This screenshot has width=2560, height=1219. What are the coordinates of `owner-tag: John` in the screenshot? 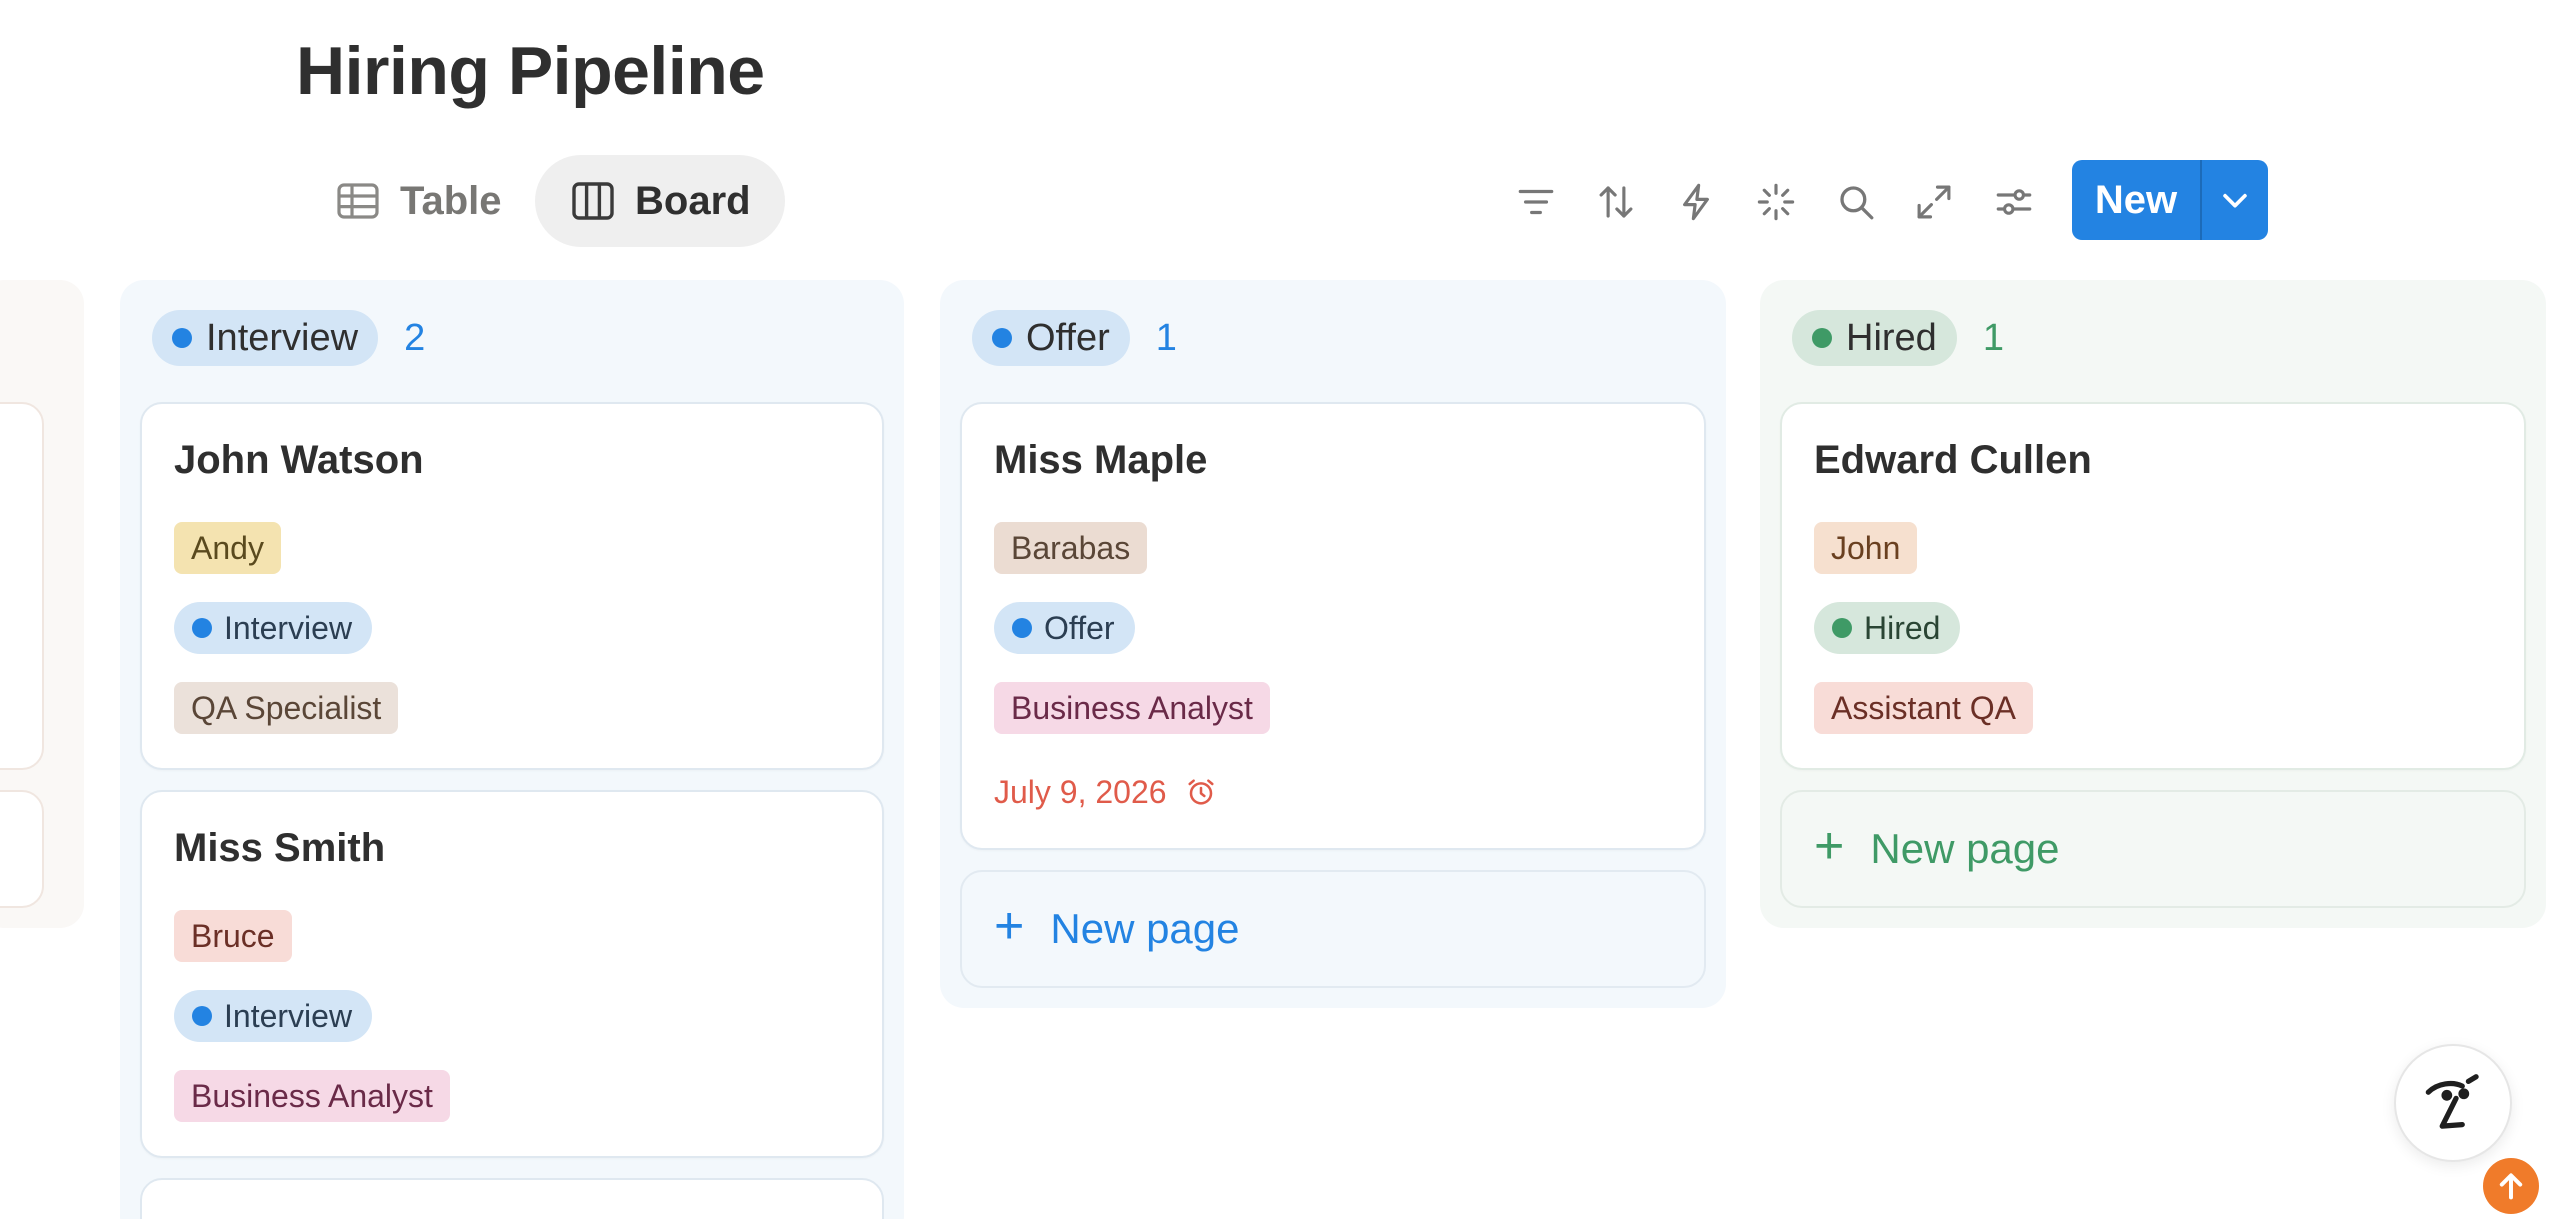 It's located at (1866, 548).